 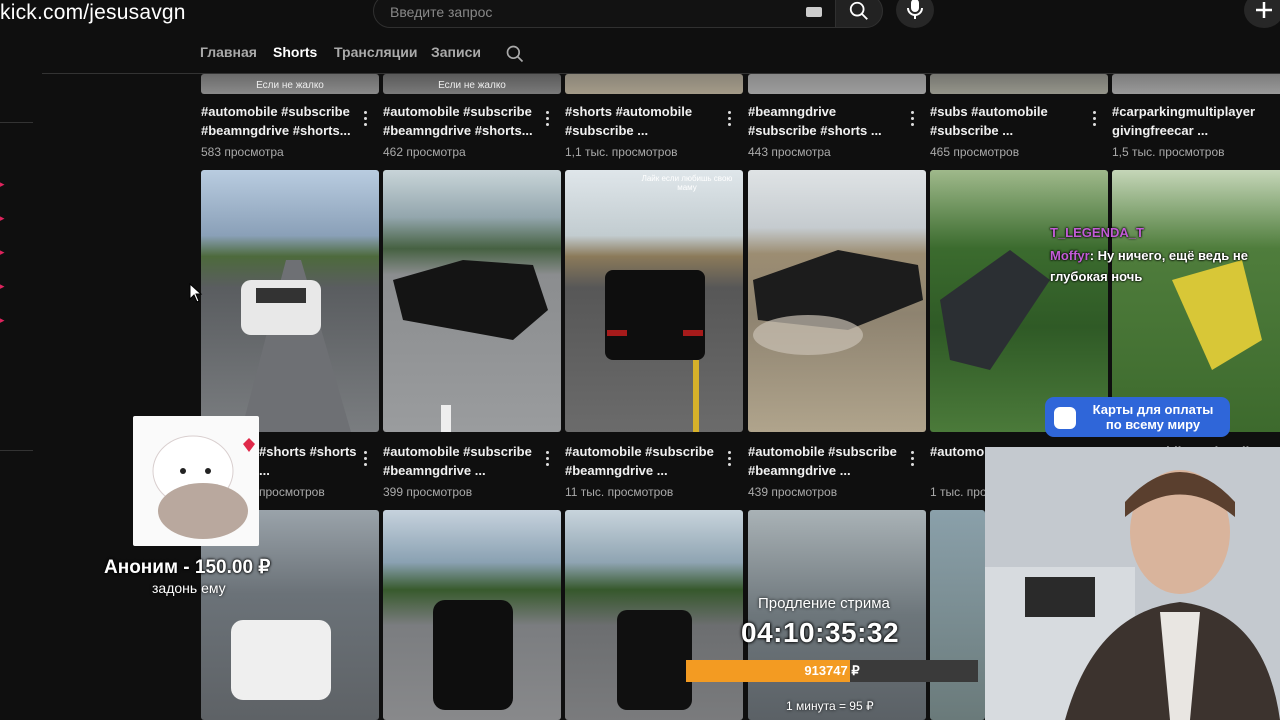 What do you see at coordinates (830, 706) in the screenshot?
I see `donation-rate: 1 минута = 95 ₽` at bounding box center [830, 706].